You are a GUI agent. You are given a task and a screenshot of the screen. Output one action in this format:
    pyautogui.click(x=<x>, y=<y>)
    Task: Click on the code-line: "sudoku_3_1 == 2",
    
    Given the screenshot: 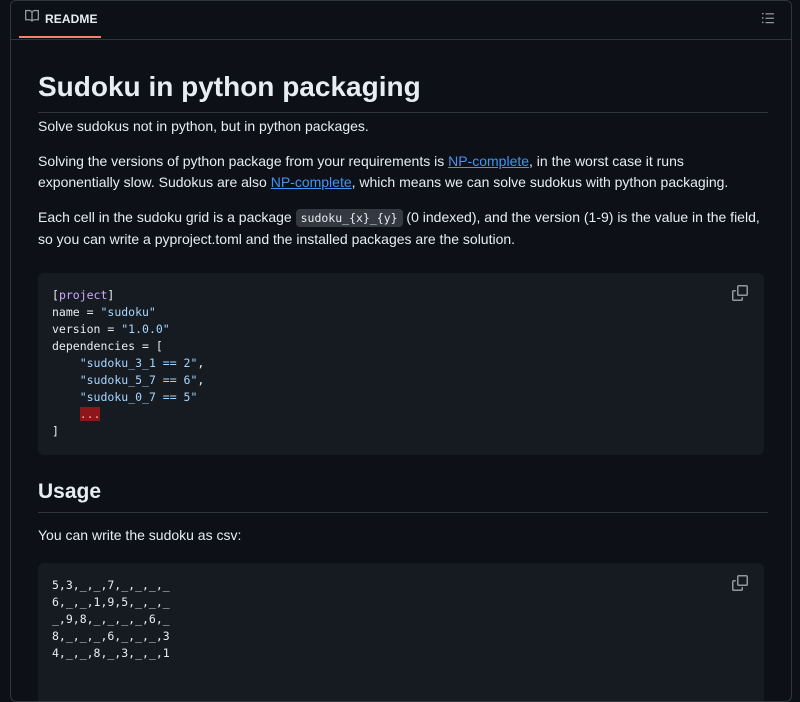 What is the action you would take?
    pyautogui.click(x=401, y=363)
    